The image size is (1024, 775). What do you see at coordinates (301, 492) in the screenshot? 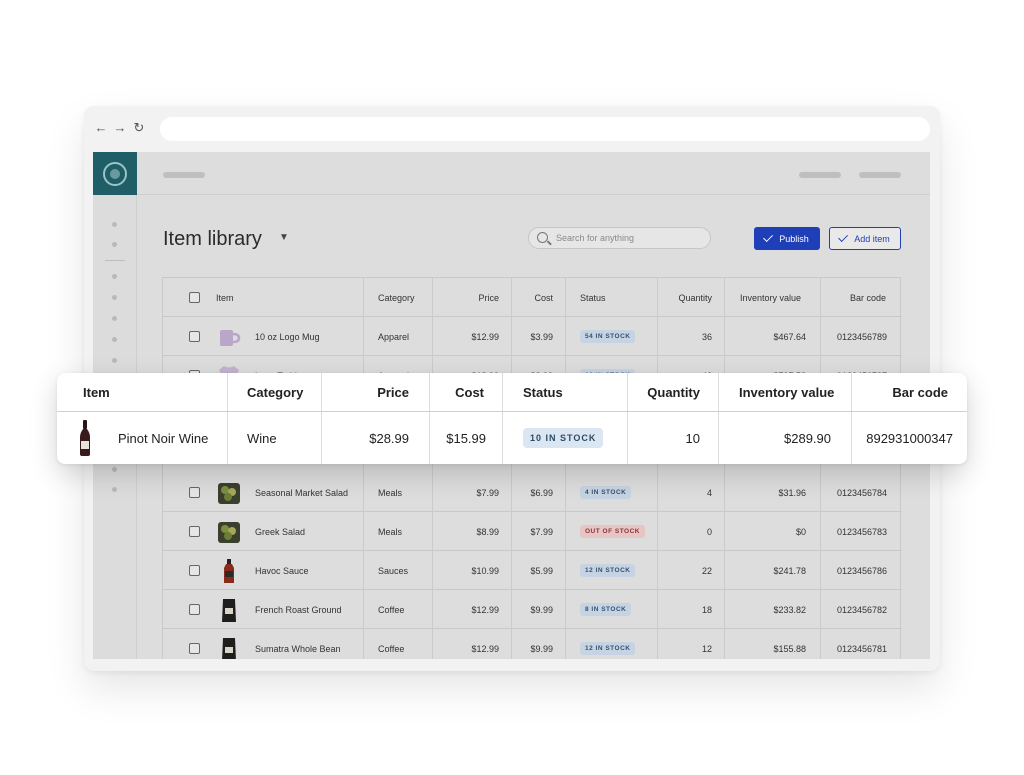
I see `item-name: Seasonal Market Salad` at bounding box center [301, 492].